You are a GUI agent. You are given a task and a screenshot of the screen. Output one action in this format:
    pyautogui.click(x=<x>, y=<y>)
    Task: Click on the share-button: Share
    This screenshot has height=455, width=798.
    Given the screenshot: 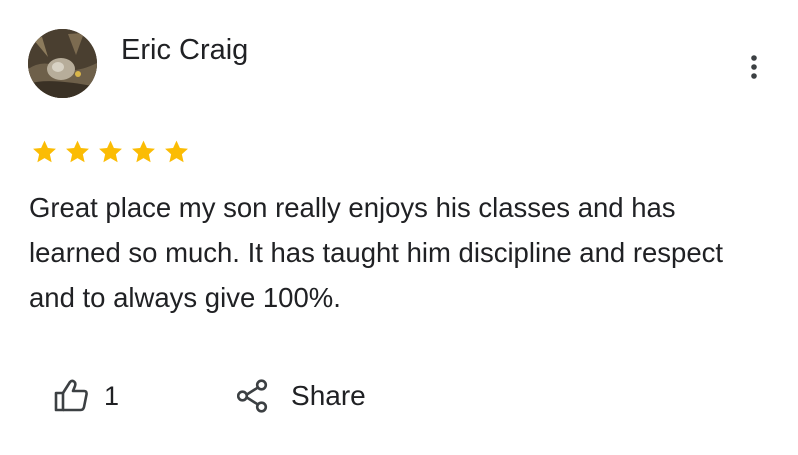 What is the action you would take?
    pyautogui.click(x=301, y=396)
    